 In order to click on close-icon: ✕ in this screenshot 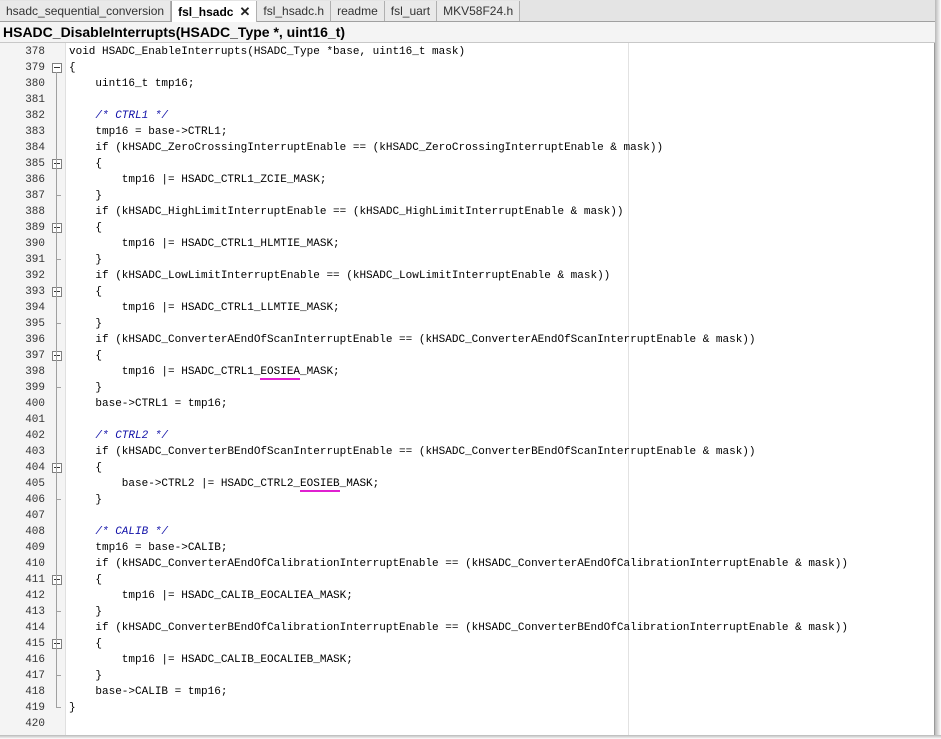, I will do `click(244, 12)`.